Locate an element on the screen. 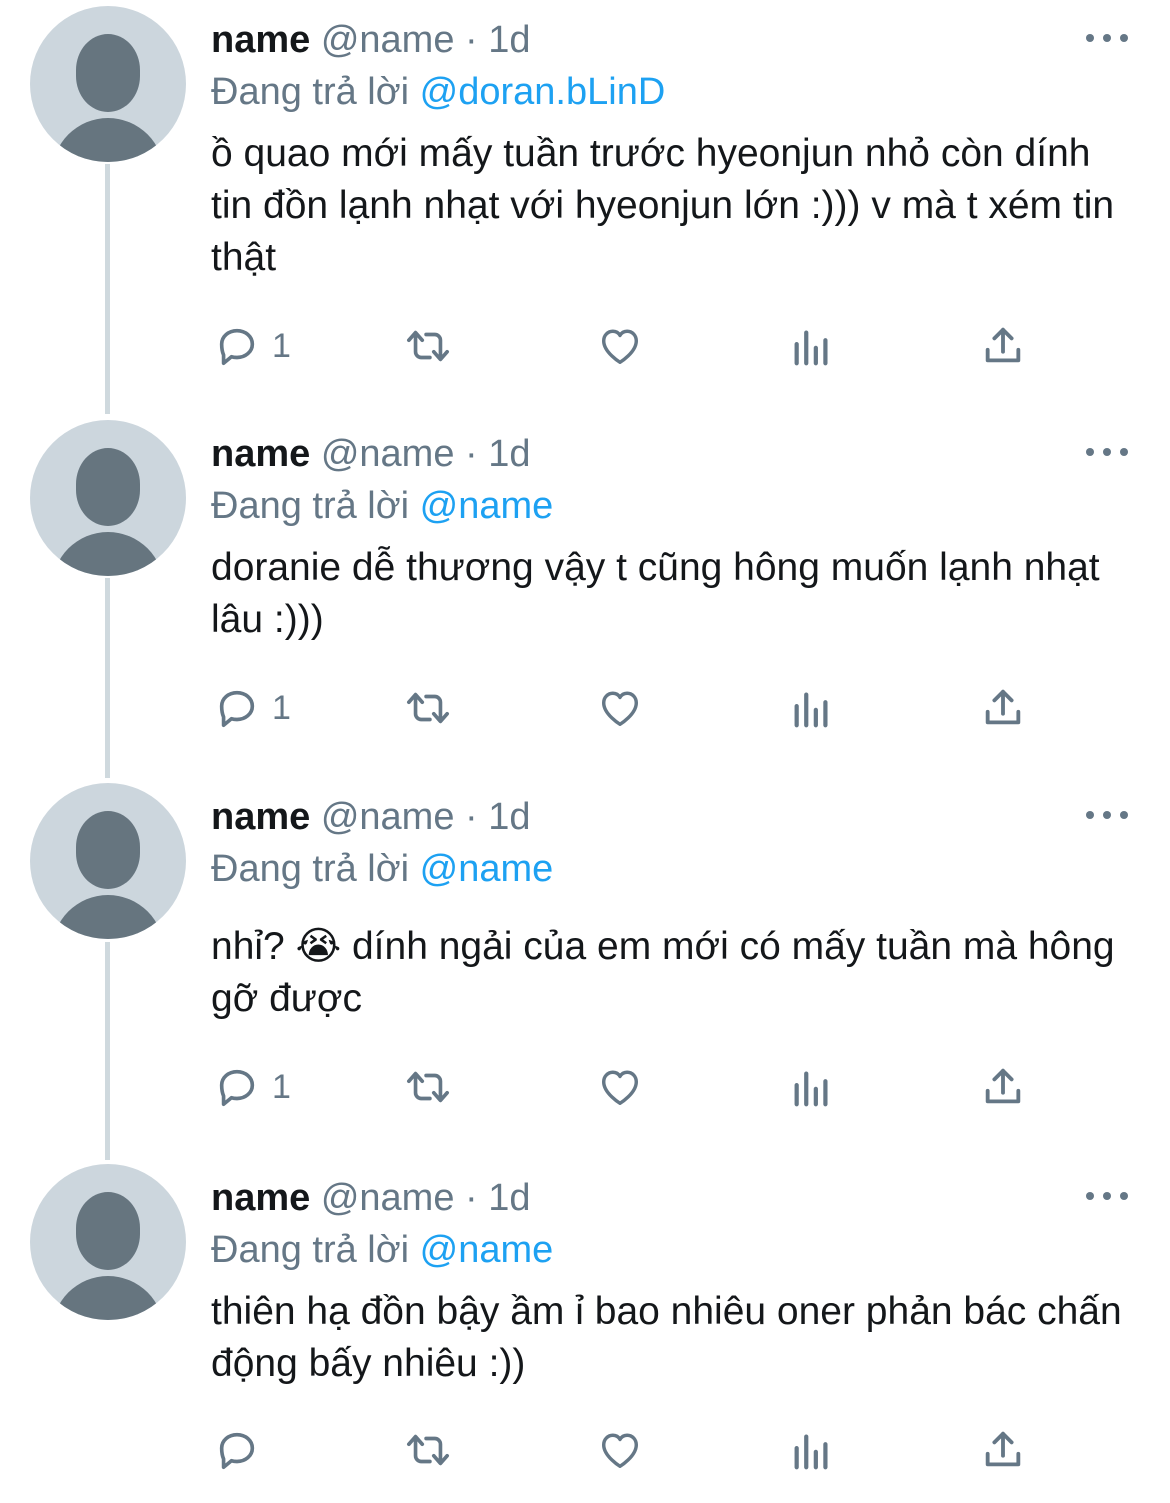  replying-to: Đang trả lời @doran.bLinD is located at coordinates (438, 92).